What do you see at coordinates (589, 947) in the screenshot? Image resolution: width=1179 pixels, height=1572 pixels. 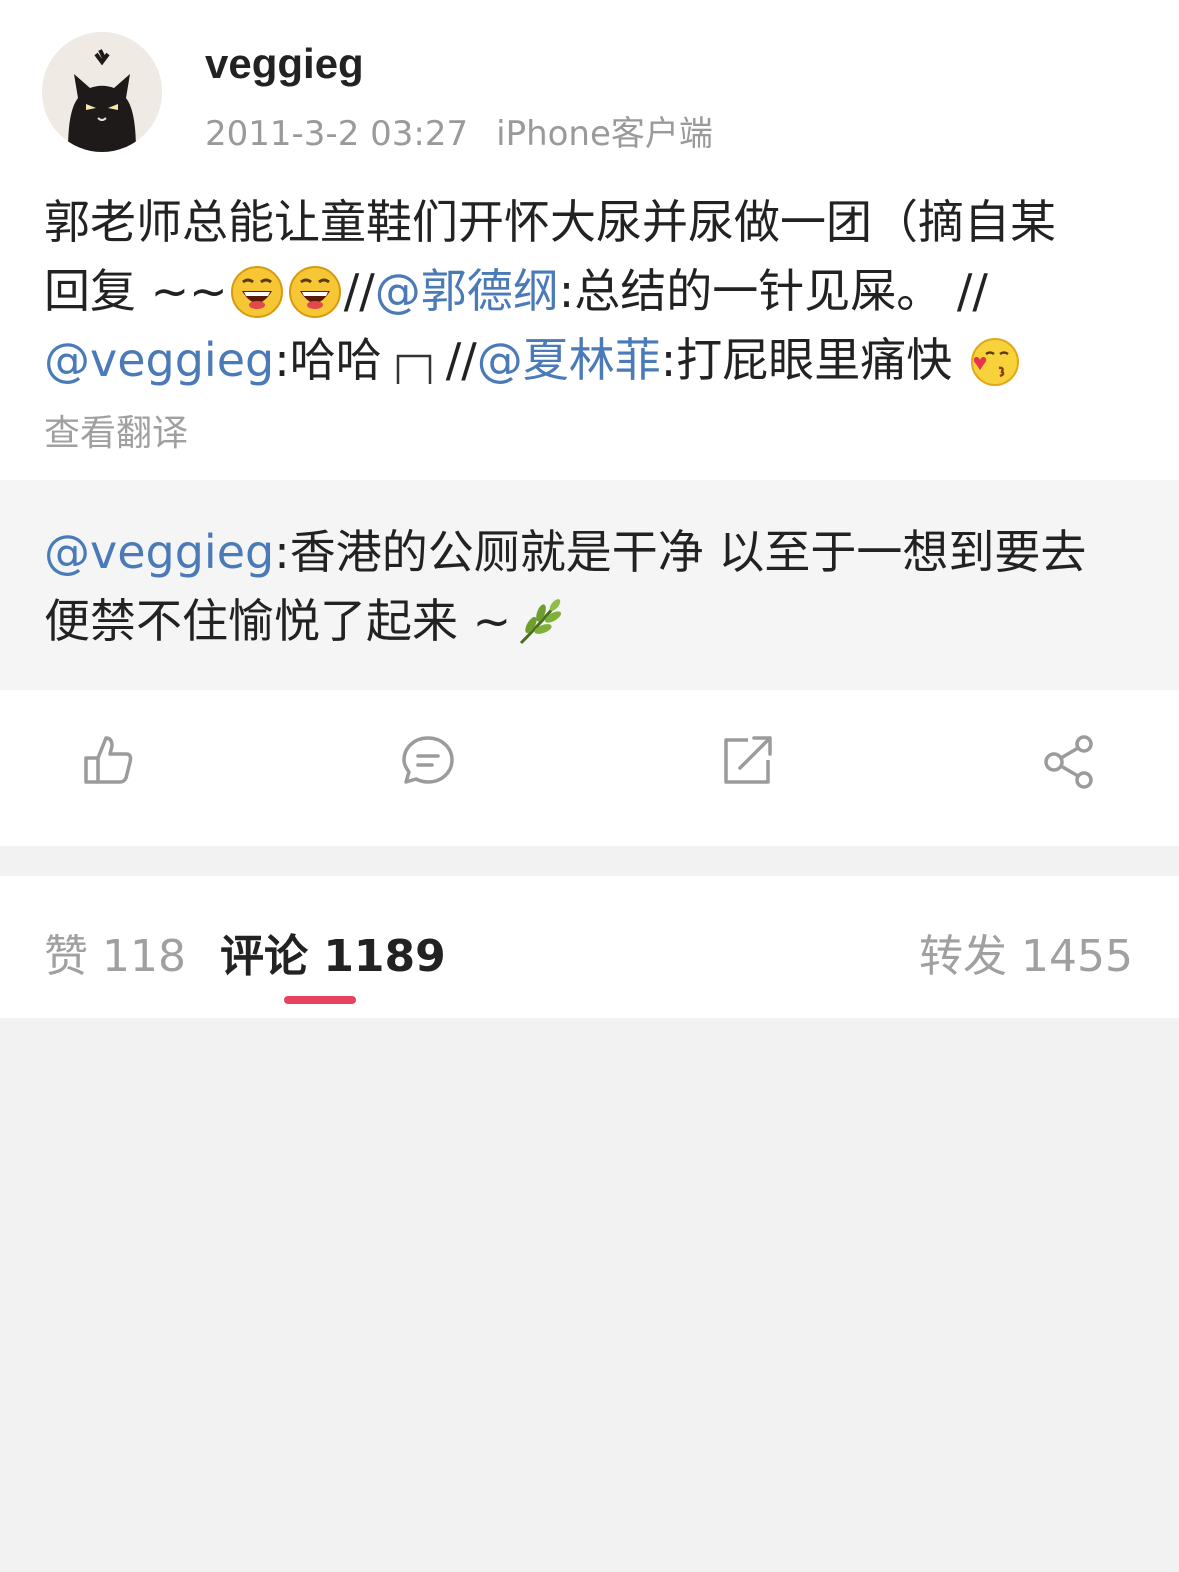 I see `tab-bar: 赞 118 评论 1189 转发 1455` at bounding box center [589, 947].